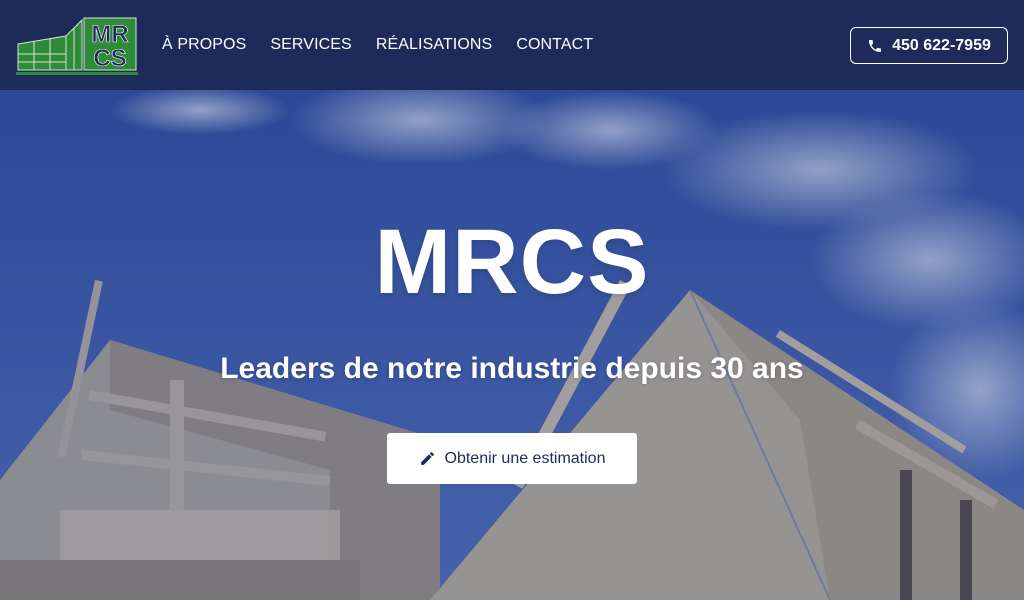  Describe the element at coordinates (512, 262) in the screenshot. I see `hero-title: MRCS` at that location.